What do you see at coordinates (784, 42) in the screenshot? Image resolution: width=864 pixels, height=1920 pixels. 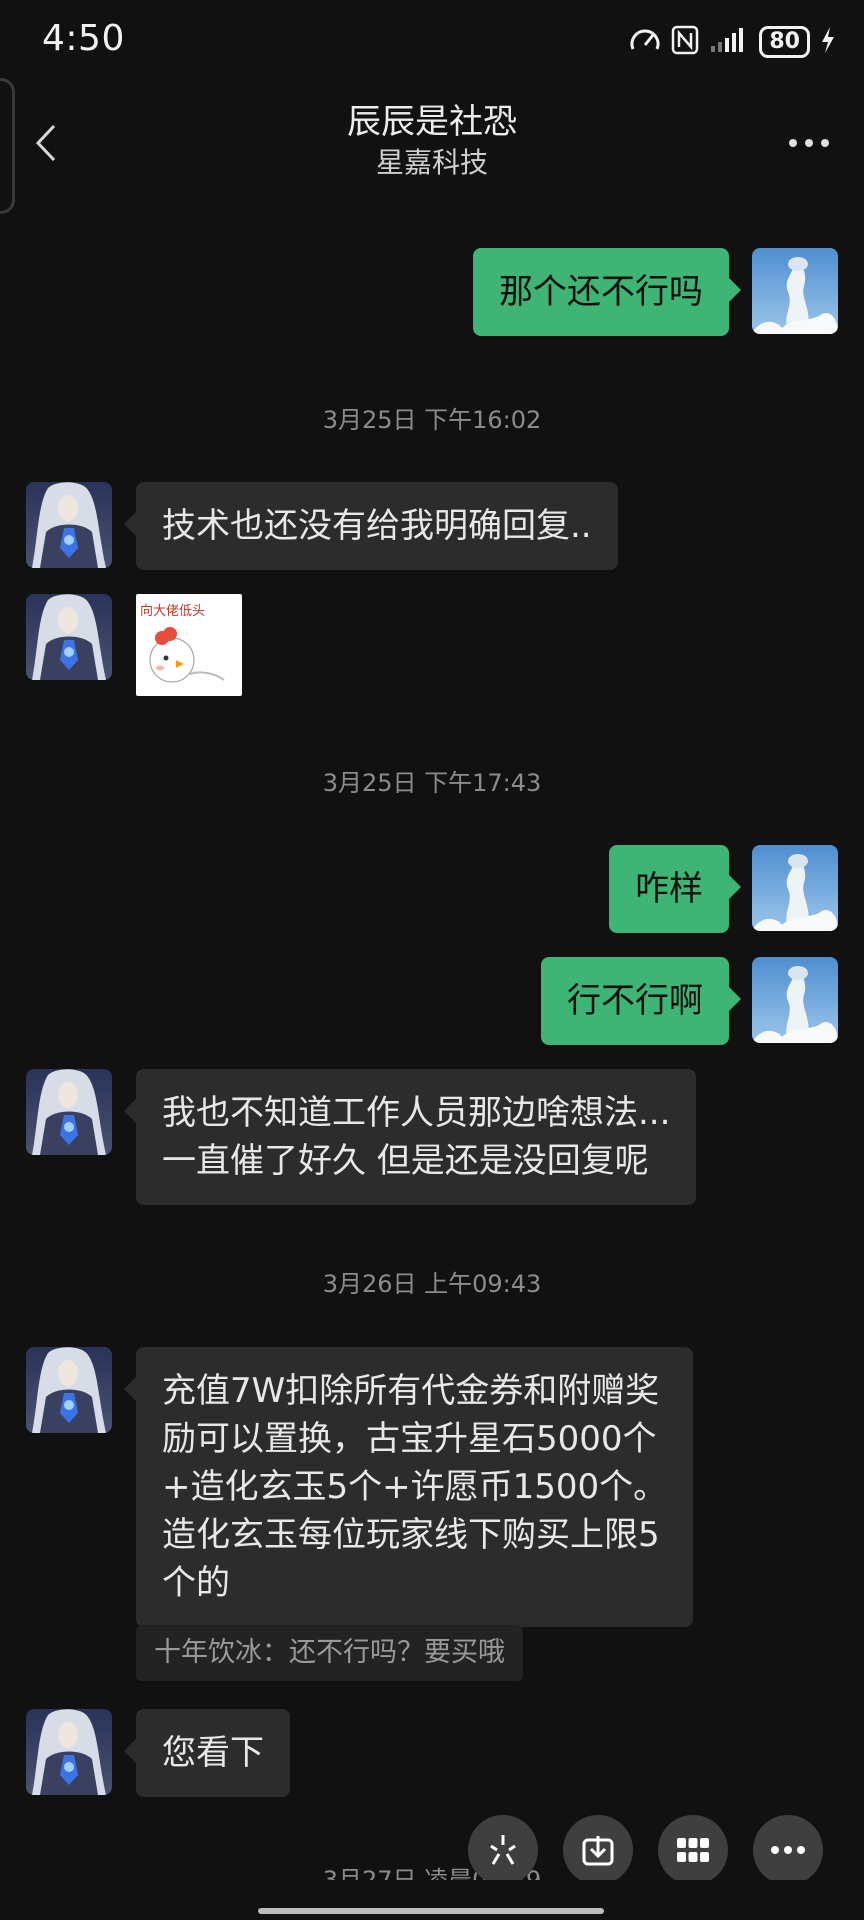 I see `battery-icon: 80` at bounding box center [784, 42].